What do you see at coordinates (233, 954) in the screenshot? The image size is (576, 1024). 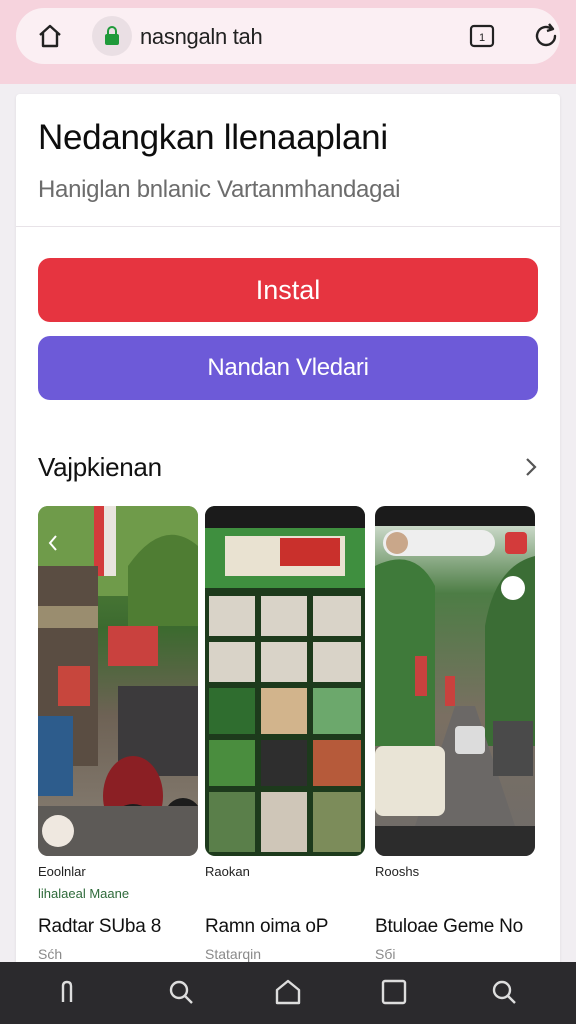 I see `screenshot-subtitle: Statarqin` at bounding box center [233, 954].